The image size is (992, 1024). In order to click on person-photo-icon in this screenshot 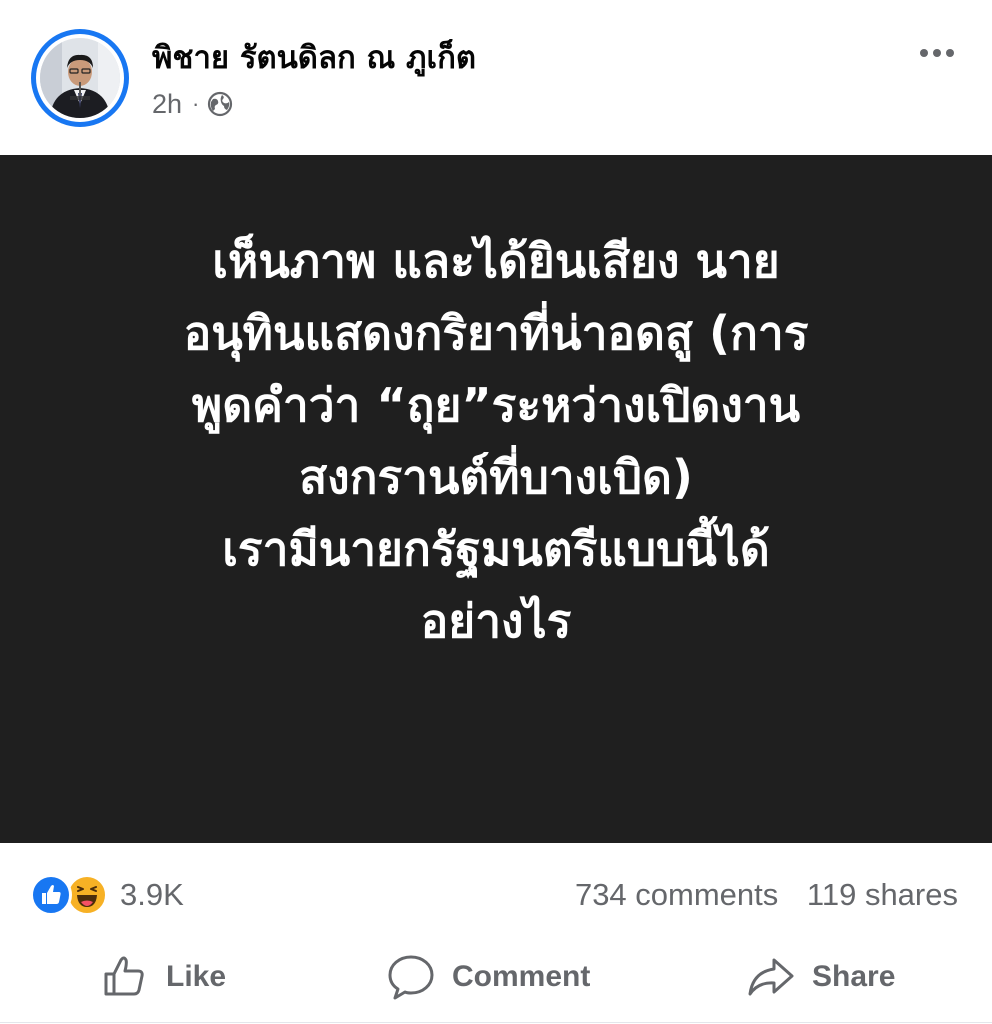, I will do `click(80, 78)`.